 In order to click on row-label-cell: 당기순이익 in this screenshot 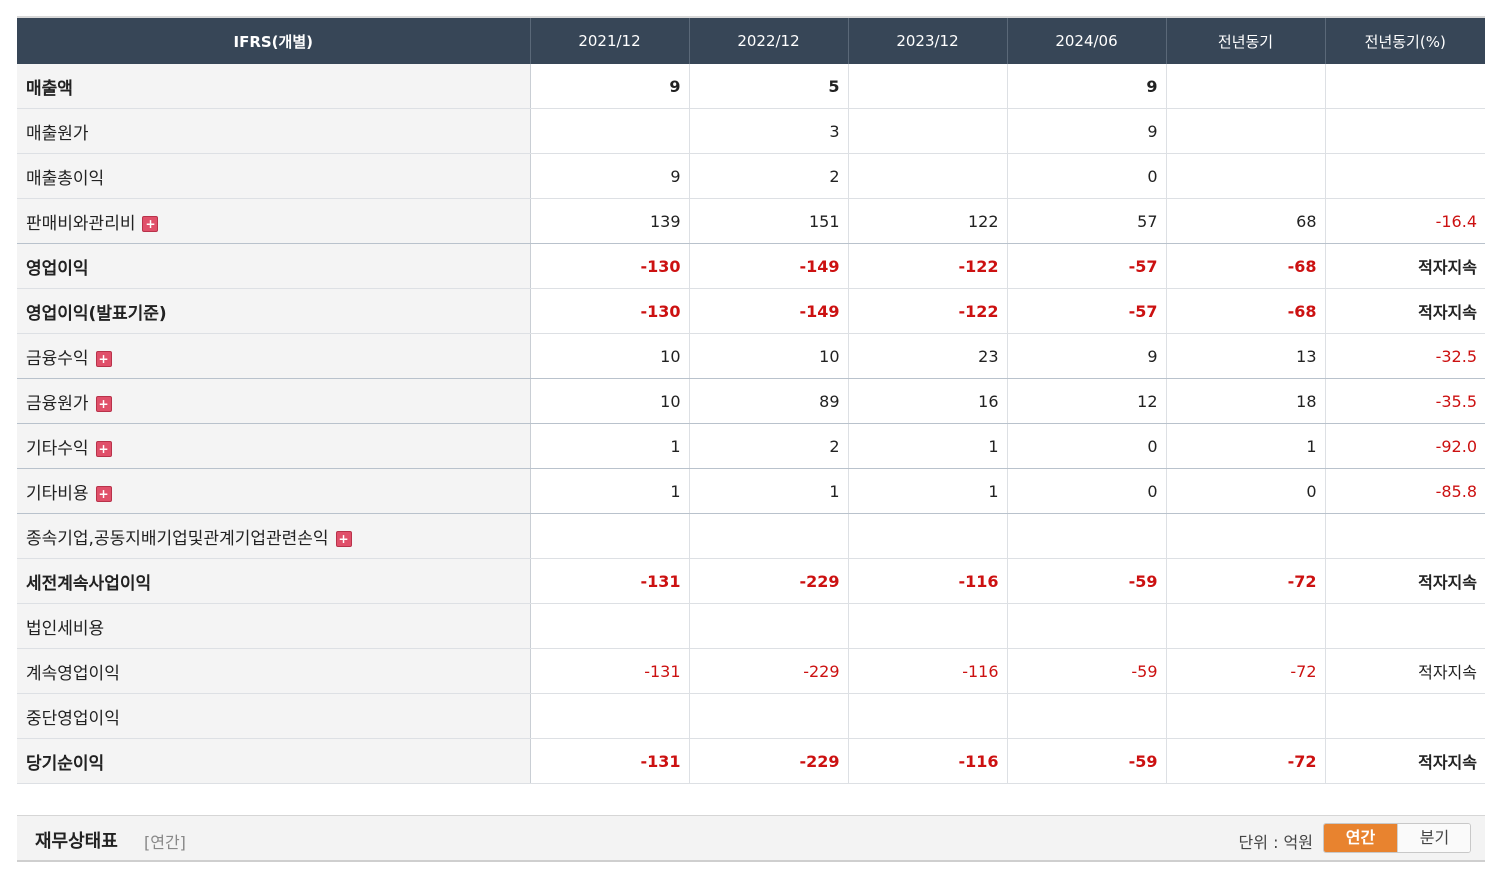, I will do `click(274, 761)`.